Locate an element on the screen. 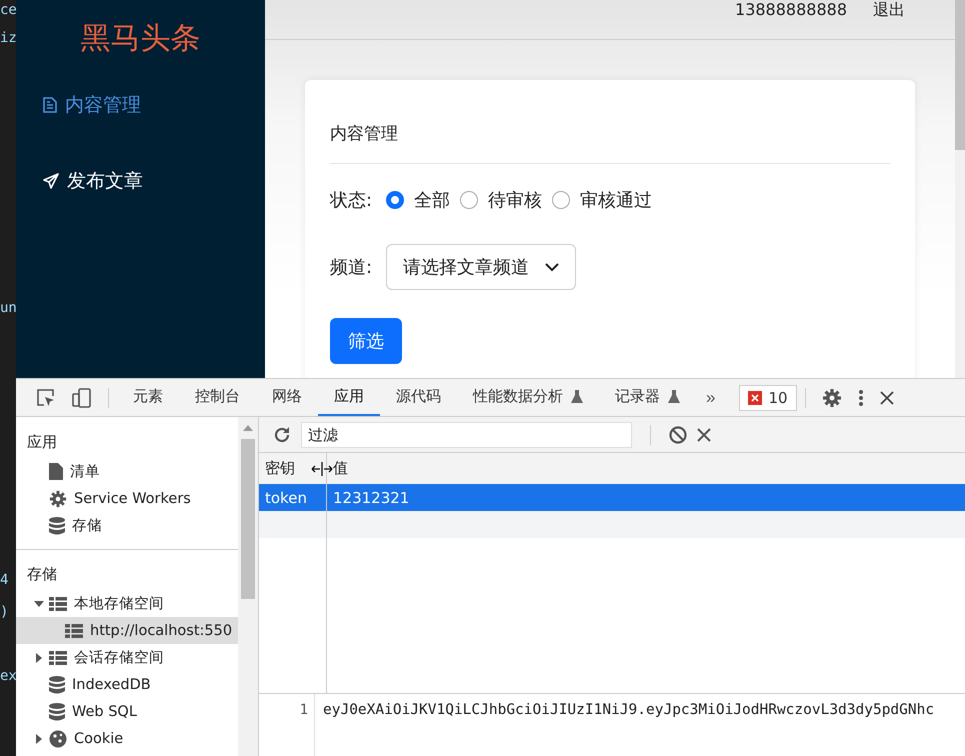  channel-label: 频道: is located at coordinates (351, 267).